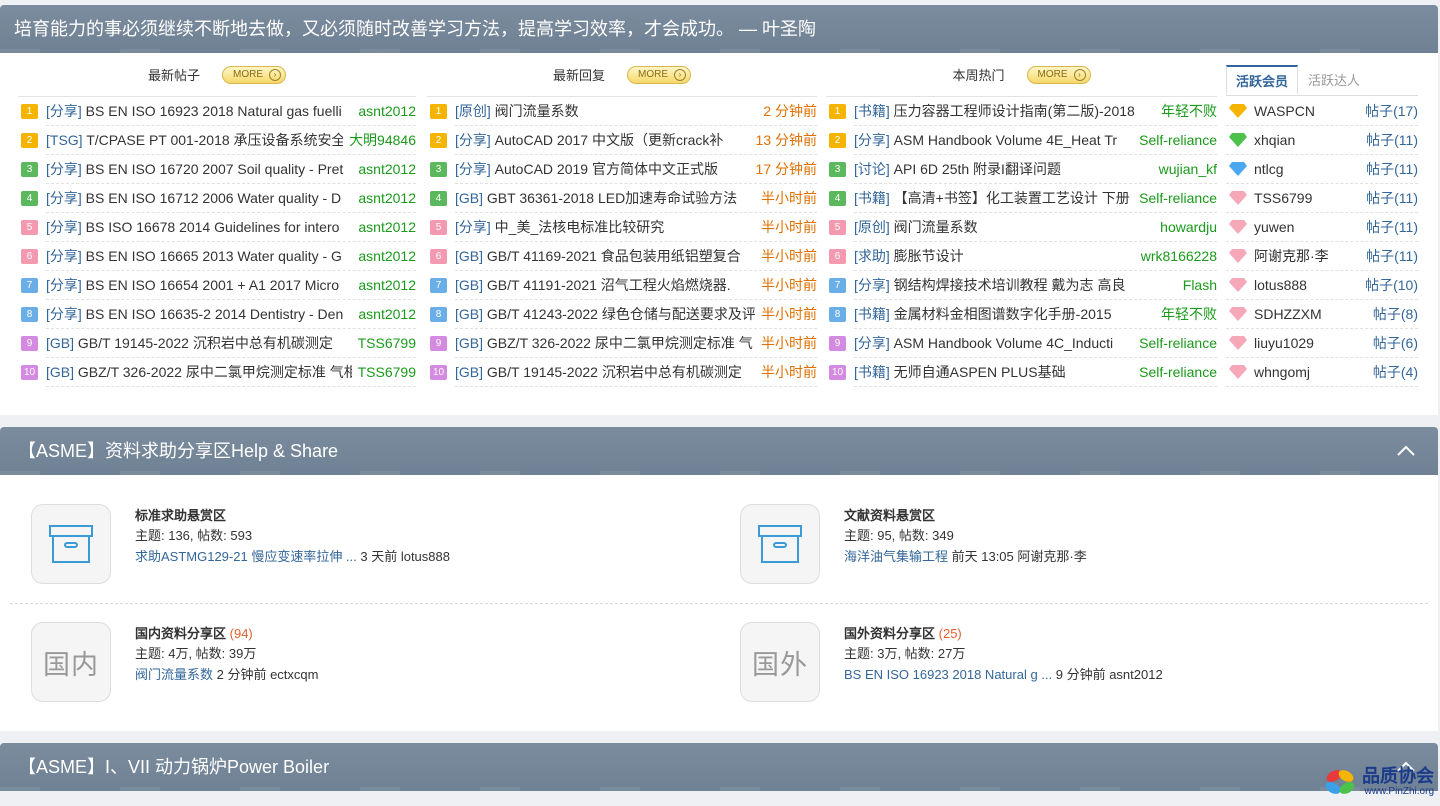 Image resolution: width=1440 pixels, height=806 pixels. I want to click on member-post-count-link: 帖子(6), so click(1395, 343).